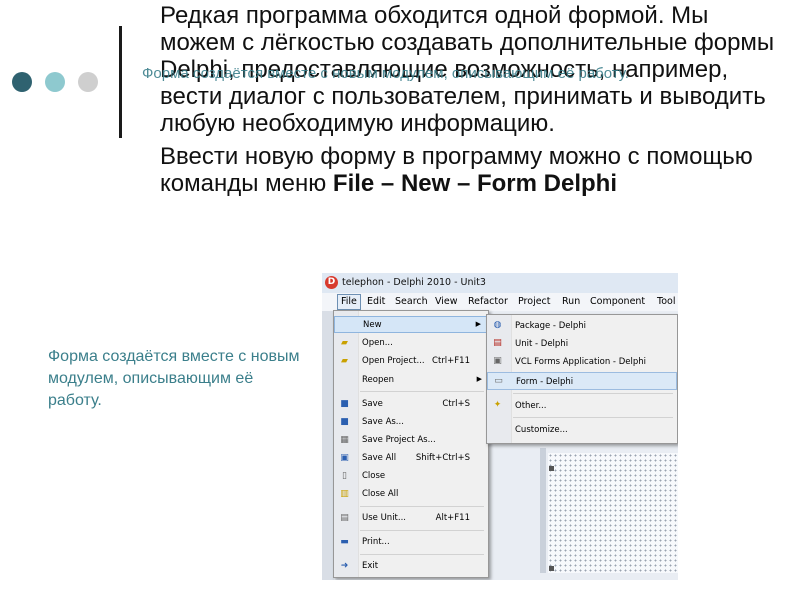 The height and width of the screenshot is (600, 800). Describe the element at coordinates (411, 476) in the screenshot. I see `menu-item-close: ▯ Close` at that location.